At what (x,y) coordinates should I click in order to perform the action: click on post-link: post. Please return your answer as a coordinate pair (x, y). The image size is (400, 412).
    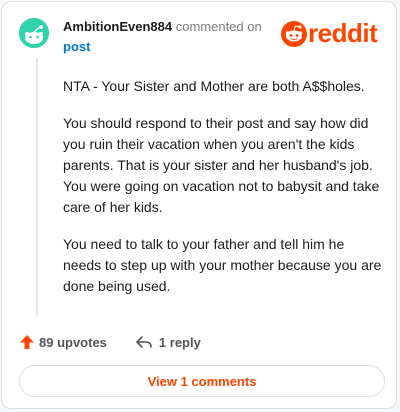
    Looking at the image, I should click on (76, 46).